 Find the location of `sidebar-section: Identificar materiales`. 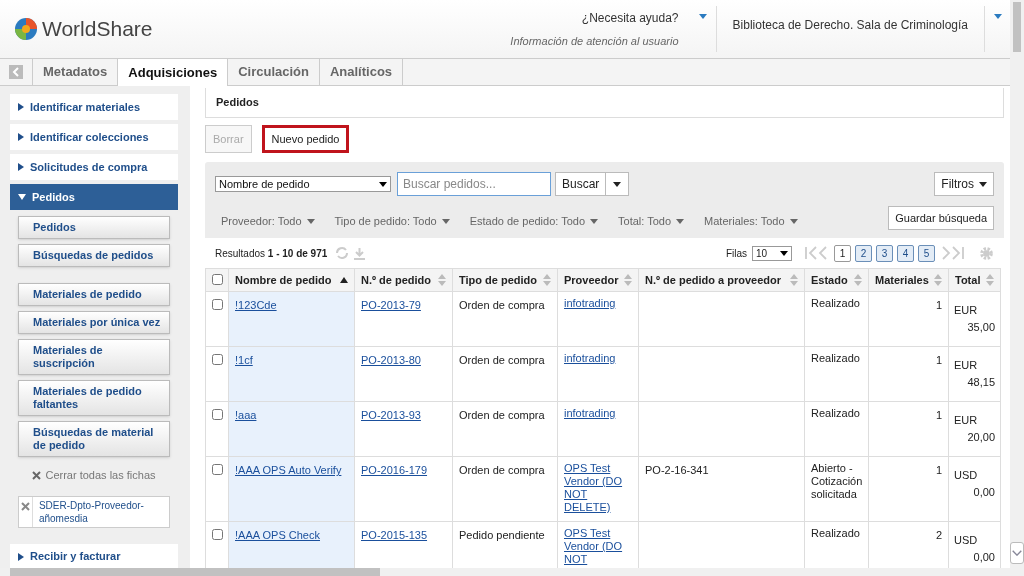

sidebar-section: Identificar materiales is located at coordinates (94, 107).